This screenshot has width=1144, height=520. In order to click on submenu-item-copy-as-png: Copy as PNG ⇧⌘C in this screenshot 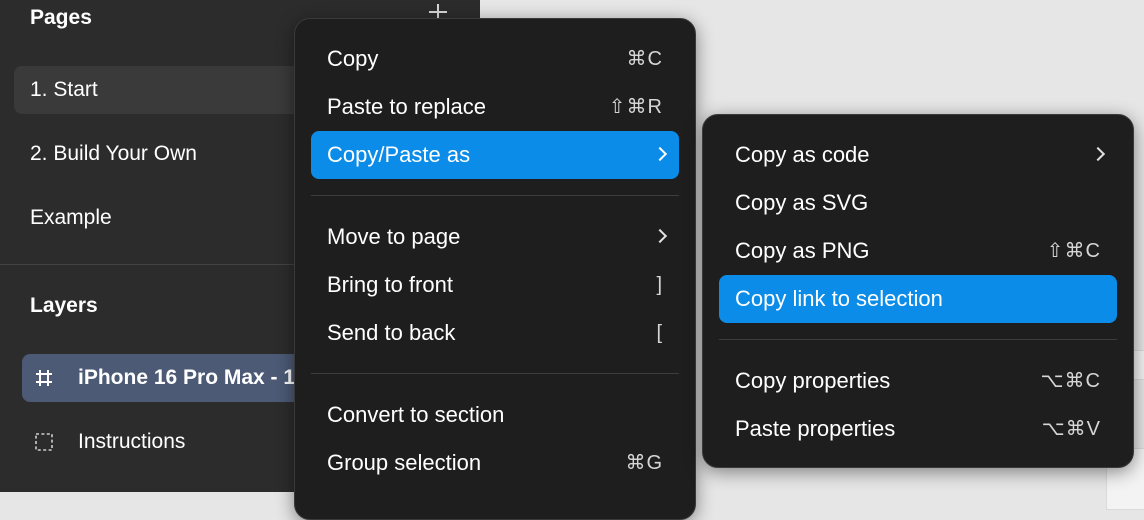, I will do `click(918, 251)`.